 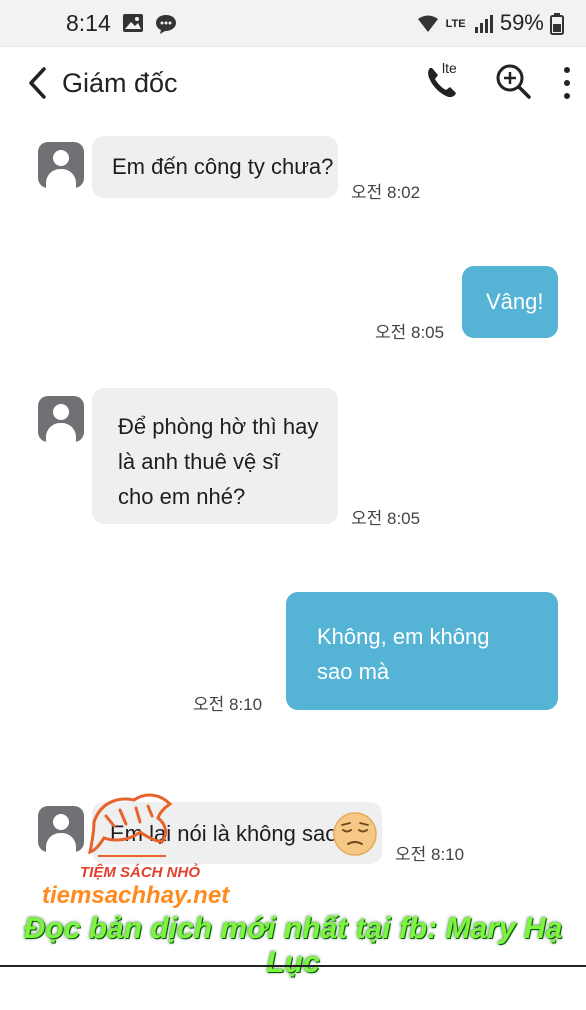 What do you see at coordinates (120, 83) in the screenshot?
I see `conversation-title: Giám đốc` at bounding box center [120, 83].